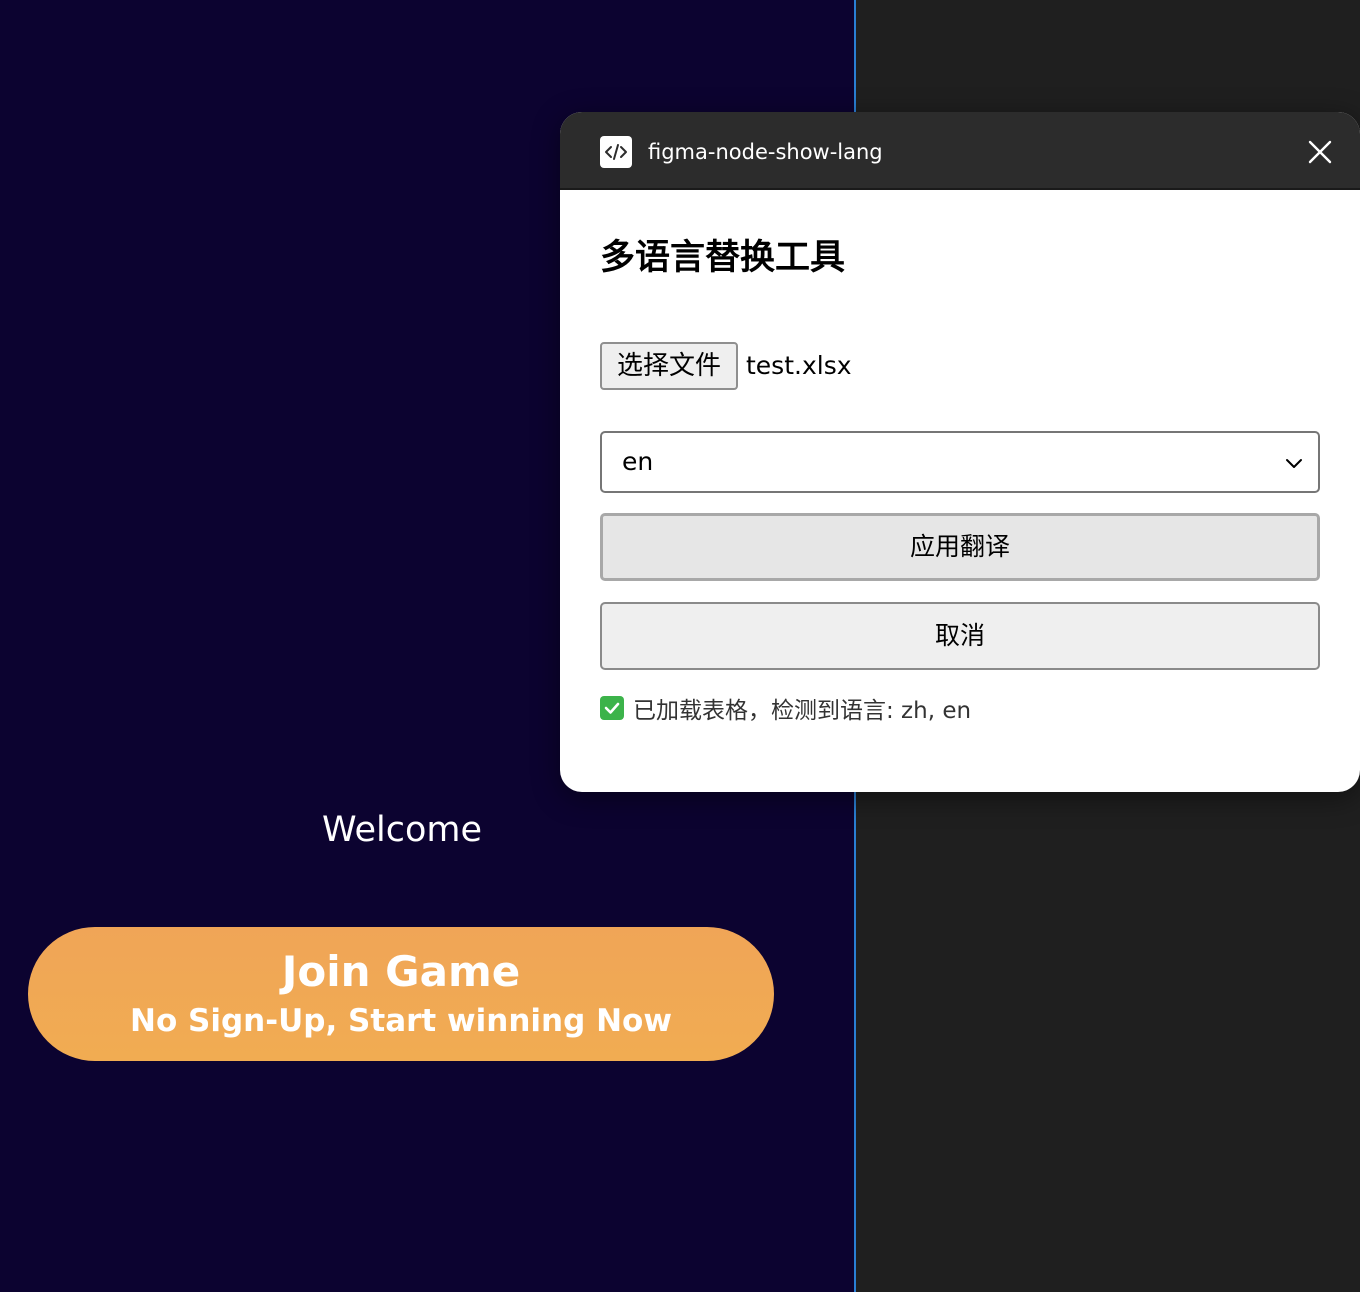 The image size is (1360, 1292). What do you see at coordinates (1320, 152) in the screenshot?
I see `close-icon` at bounding box center [1320, 152].